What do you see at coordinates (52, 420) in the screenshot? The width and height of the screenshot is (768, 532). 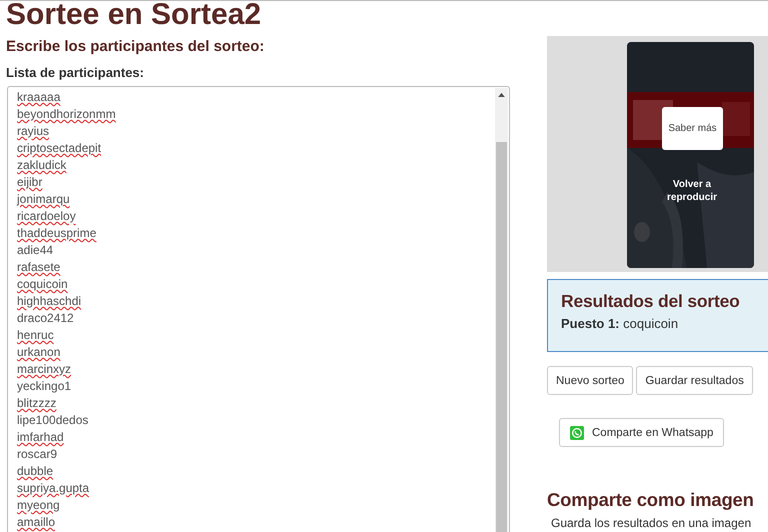 I see `participant-name: lipe100dedos` at bounding box center [52, 420].